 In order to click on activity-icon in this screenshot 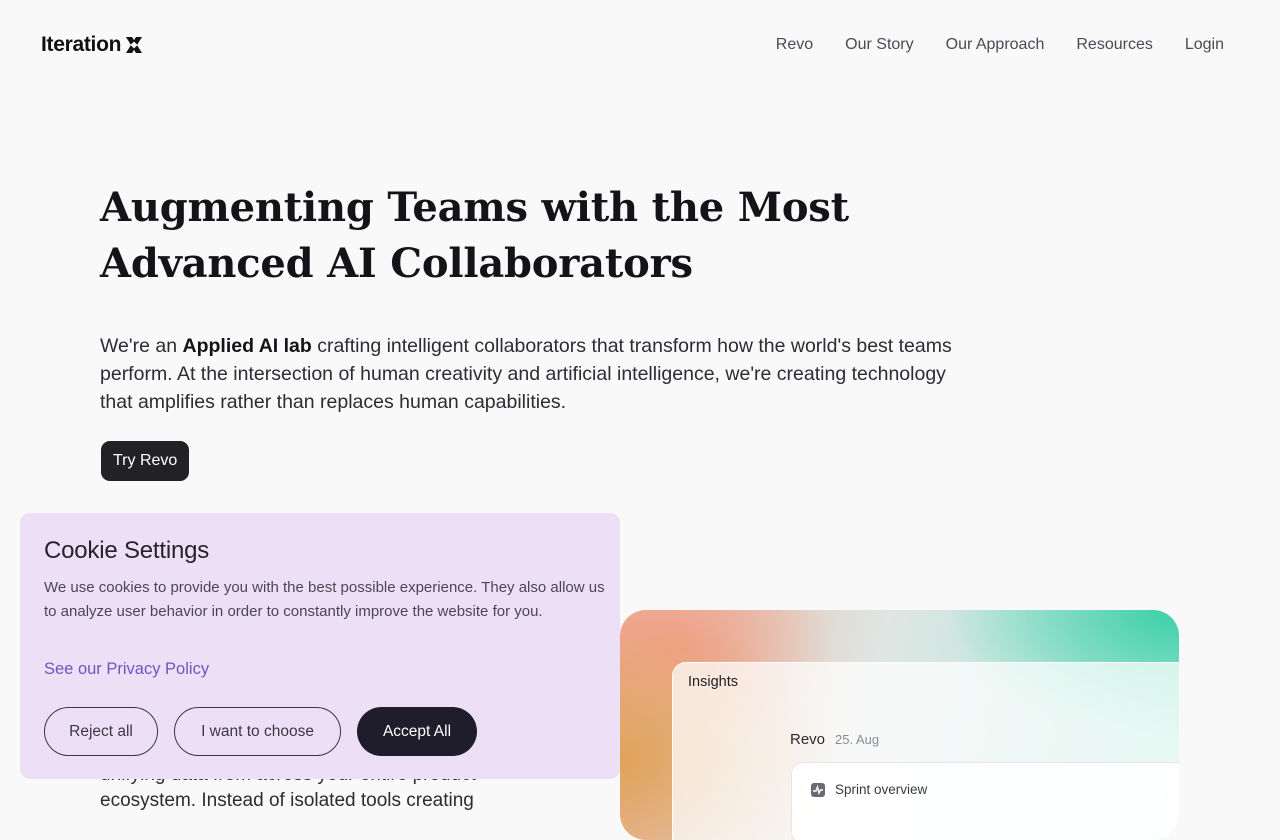, I will do `click(818, 790)`.